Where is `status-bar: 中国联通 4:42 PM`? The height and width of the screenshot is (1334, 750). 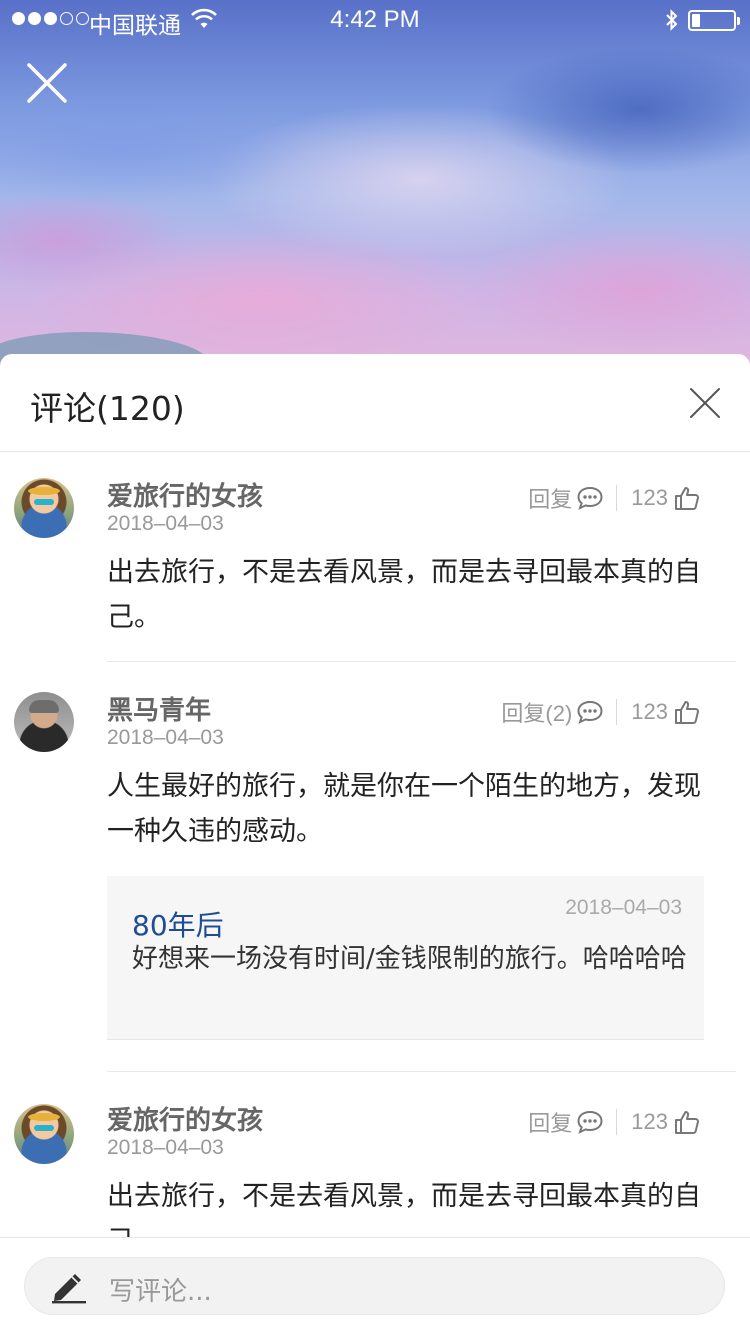
status-bar: 中国联通 4:42 PM is located at coordinates (375, 20).